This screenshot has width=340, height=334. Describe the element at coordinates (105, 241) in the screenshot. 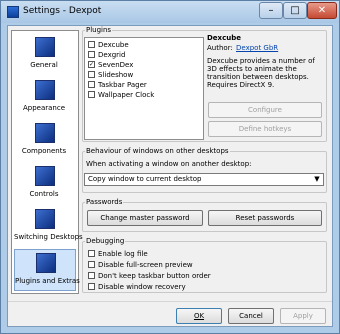

I see `debugging-group-label: Debugging` at that location.